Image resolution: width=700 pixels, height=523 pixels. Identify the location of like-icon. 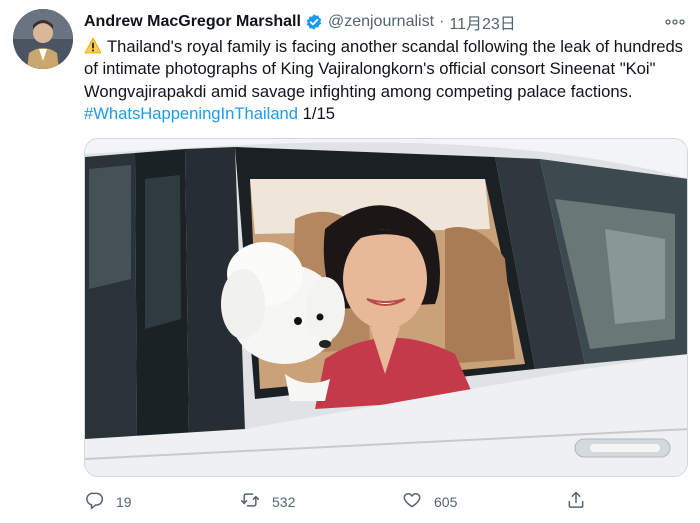
(412, 501).